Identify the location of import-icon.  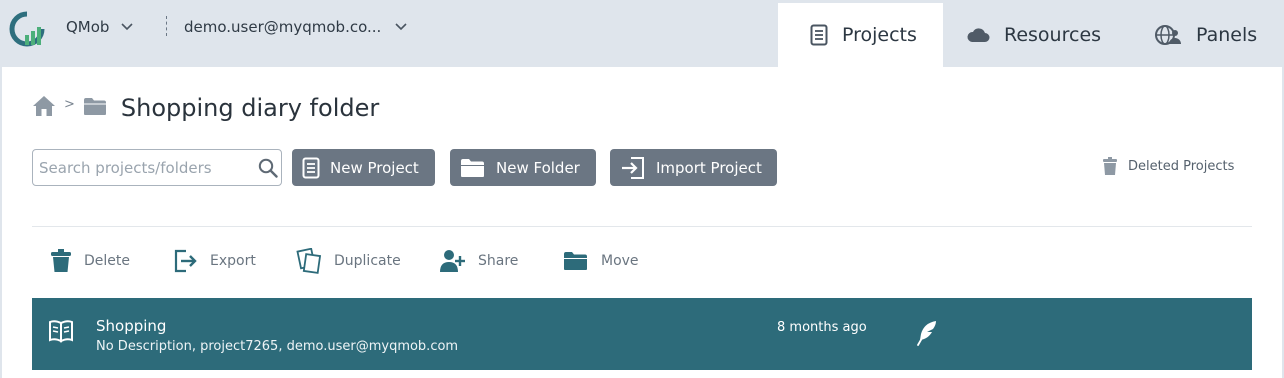
(633, 168).